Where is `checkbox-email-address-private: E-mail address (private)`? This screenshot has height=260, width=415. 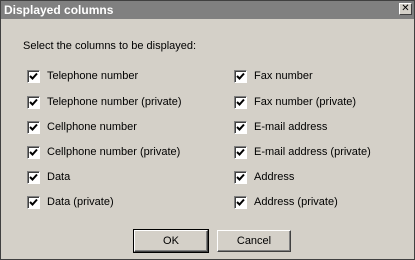
checkbox-email-address-private: E-mail address (private) is located at coordinates (302, 152).